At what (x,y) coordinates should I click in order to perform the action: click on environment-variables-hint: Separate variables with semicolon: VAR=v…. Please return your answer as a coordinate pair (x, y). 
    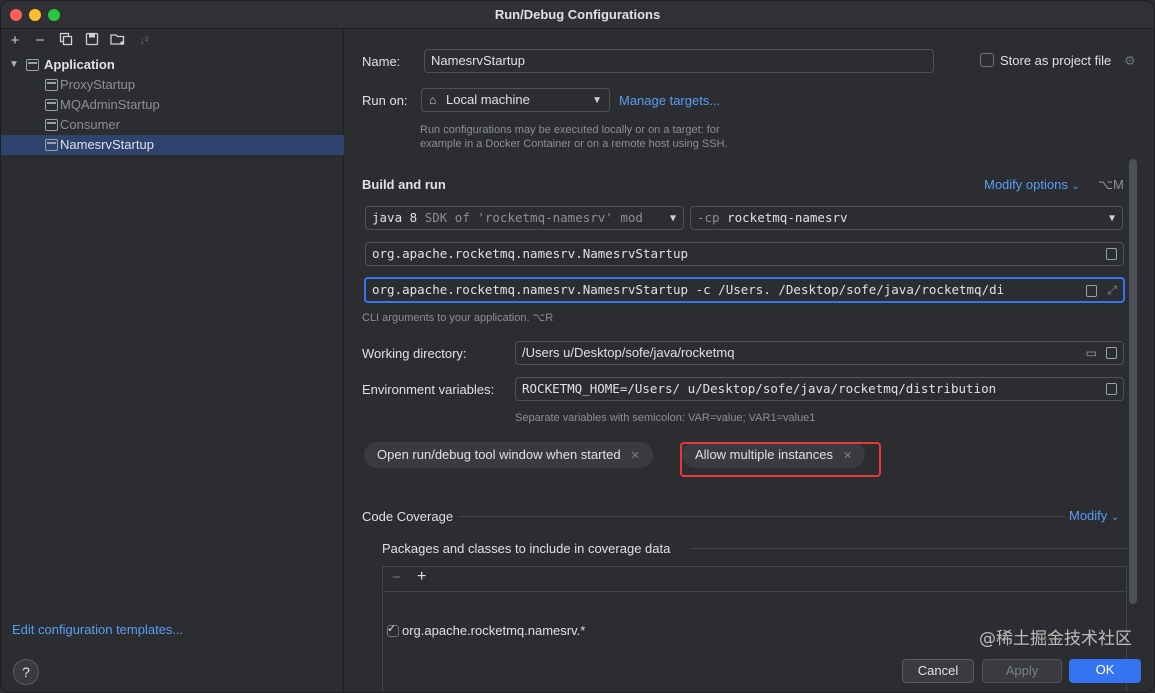
    Looking at the image, I should click on (665, 418).